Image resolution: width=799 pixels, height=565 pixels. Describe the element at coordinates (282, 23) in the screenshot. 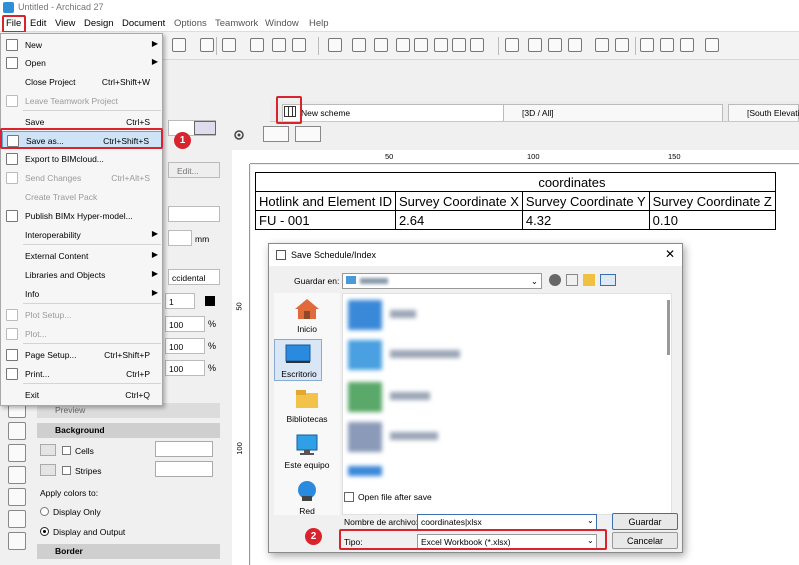

I see `menu-window: Window` at that location.